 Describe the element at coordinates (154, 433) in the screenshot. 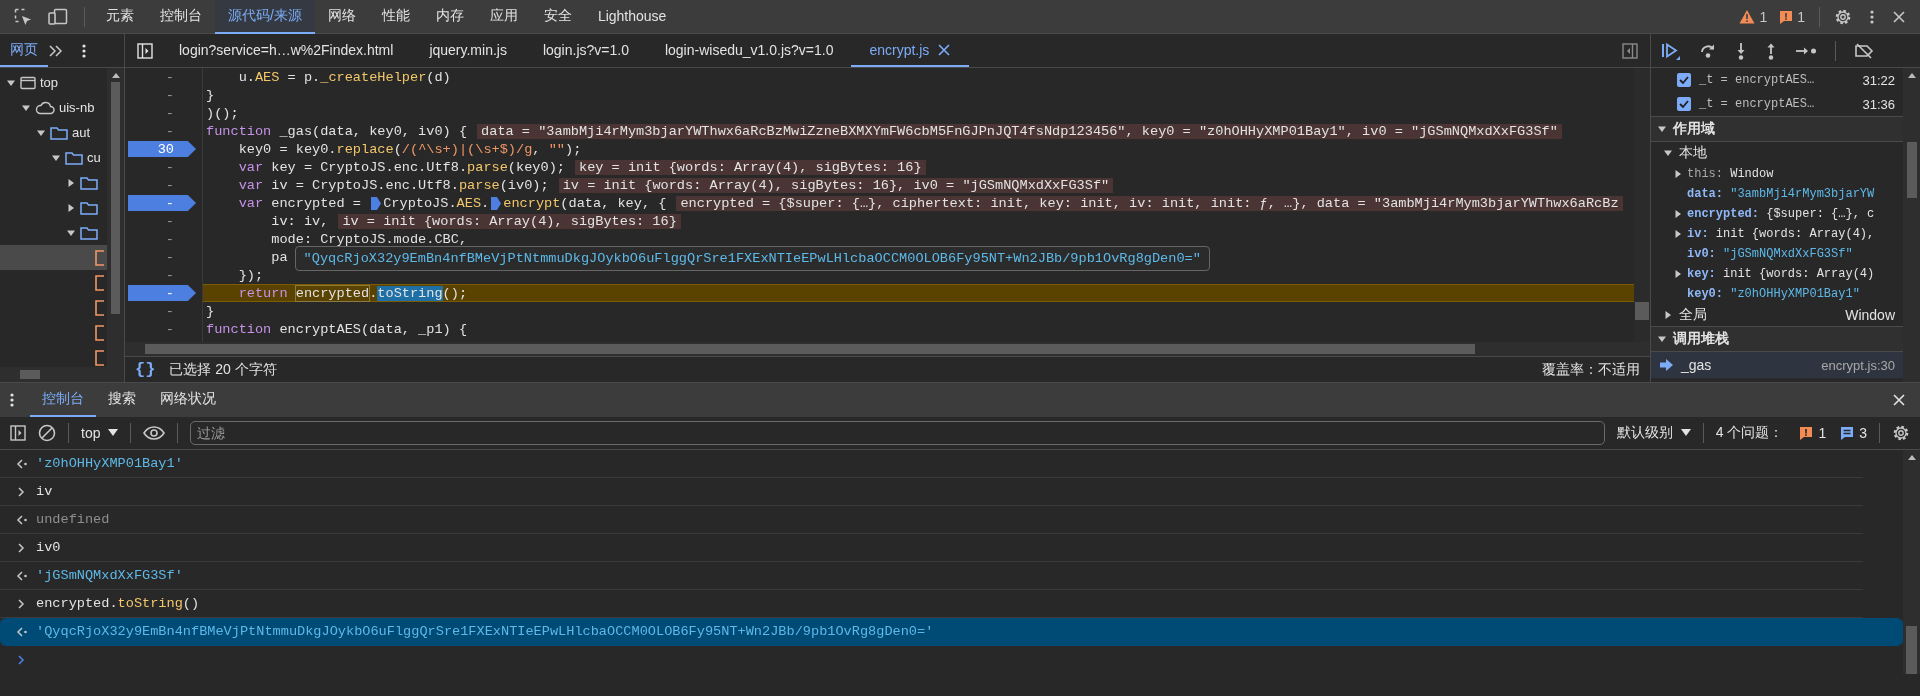

I see `eye-icon` at that location.